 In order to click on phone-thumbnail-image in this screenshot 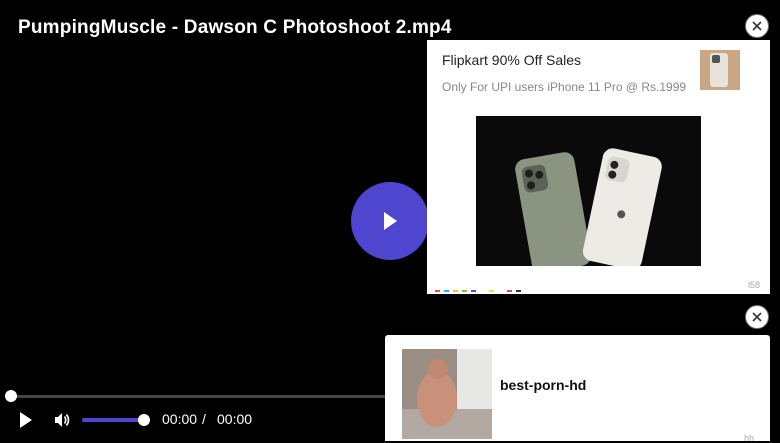, I will do `click(720, 70)`.